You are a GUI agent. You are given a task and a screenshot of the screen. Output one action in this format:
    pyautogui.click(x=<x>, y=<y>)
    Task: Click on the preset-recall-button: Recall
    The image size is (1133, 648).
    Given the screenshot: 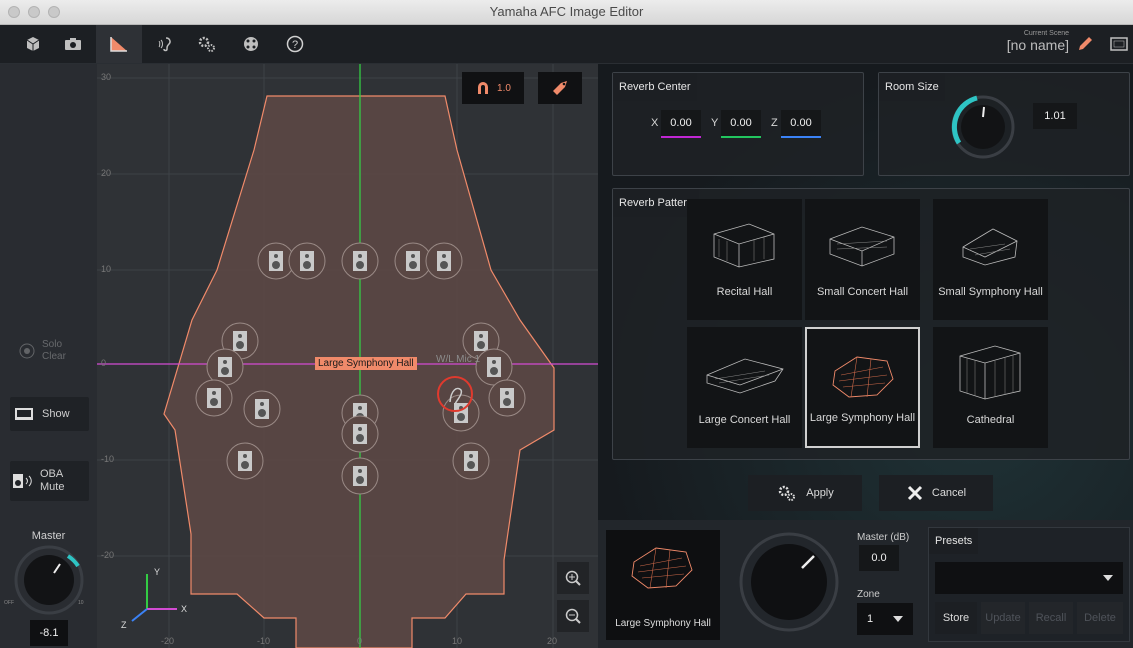 What is the action you would take?
    pyautogui.click(x=1051, y=618)
    